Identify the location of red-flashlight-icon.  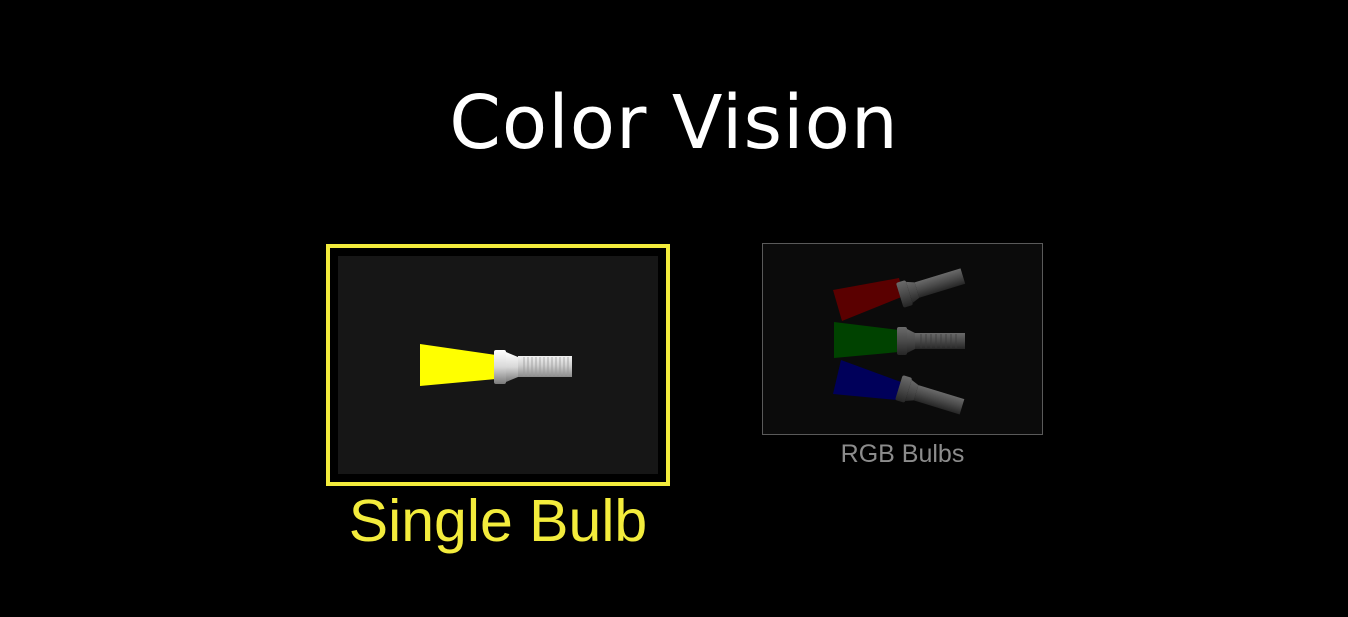
(899, 294).